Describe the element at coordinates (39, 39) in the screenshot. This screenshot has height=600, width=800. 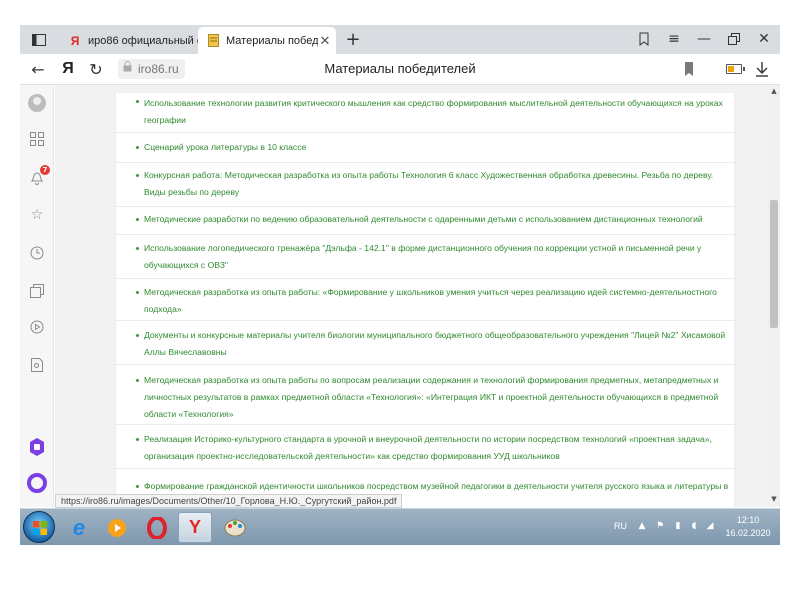
I see `tabs-panel-icon` at that location.